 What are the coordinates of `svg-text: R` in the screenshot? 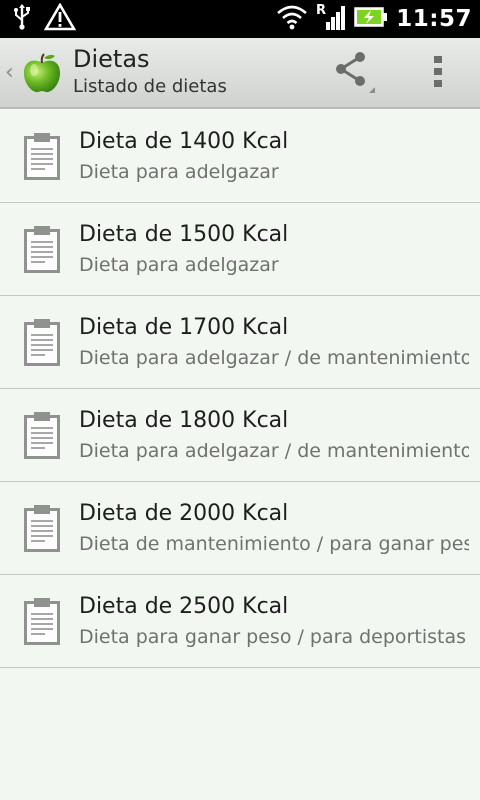 It's located at (321, 10).